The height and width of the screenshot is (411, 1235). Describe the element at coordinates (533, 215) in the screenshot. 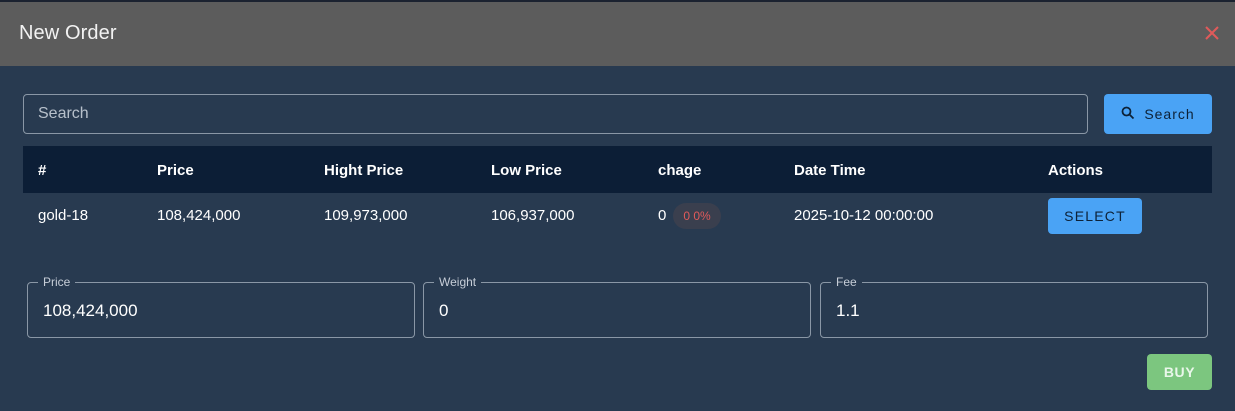

I see `cell-low-price: 106,937,000` at that location.